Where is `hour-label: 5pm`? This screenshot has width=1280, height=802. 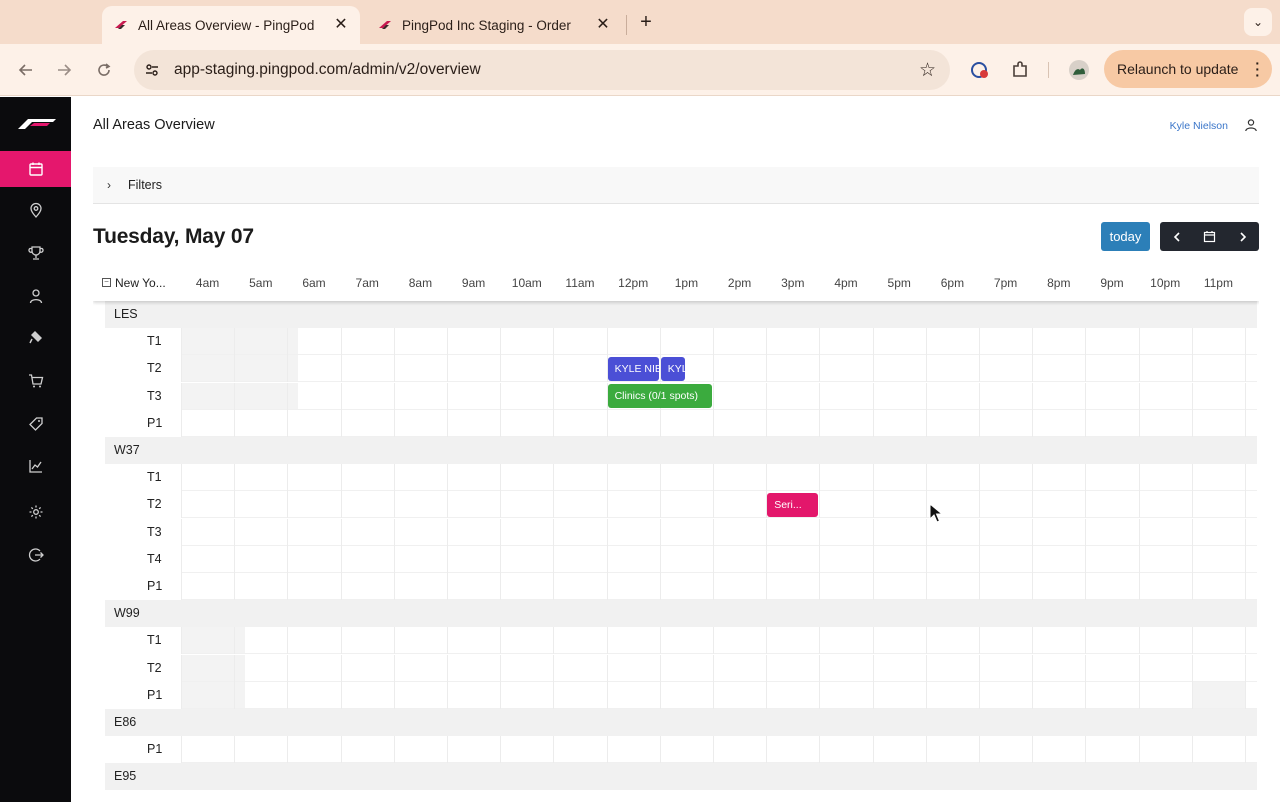 hour-label: 5pm is located at coordinates (899, 283).